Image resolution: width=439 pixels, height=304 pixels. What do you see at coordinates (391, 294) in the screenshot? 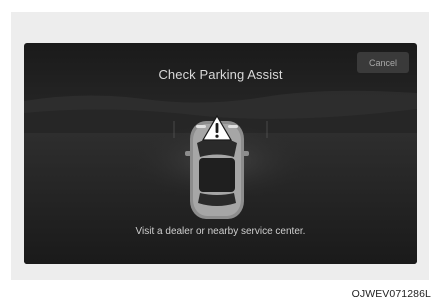
I see `figure-code: OJWEV071286L` at bounding box center [391, 294].